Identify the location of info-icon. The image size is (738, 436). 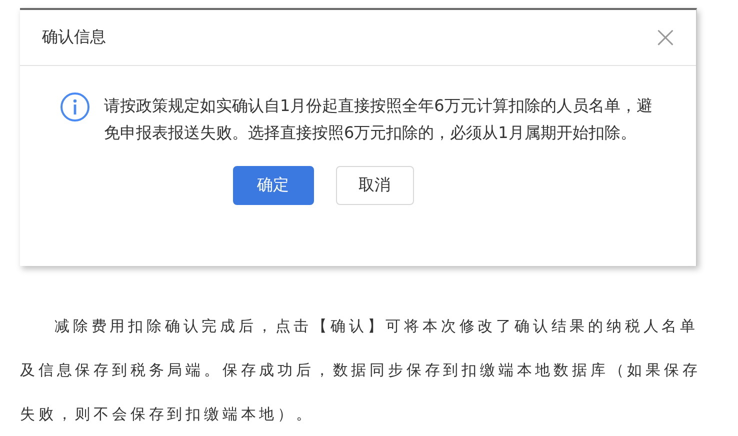
(75, 107).